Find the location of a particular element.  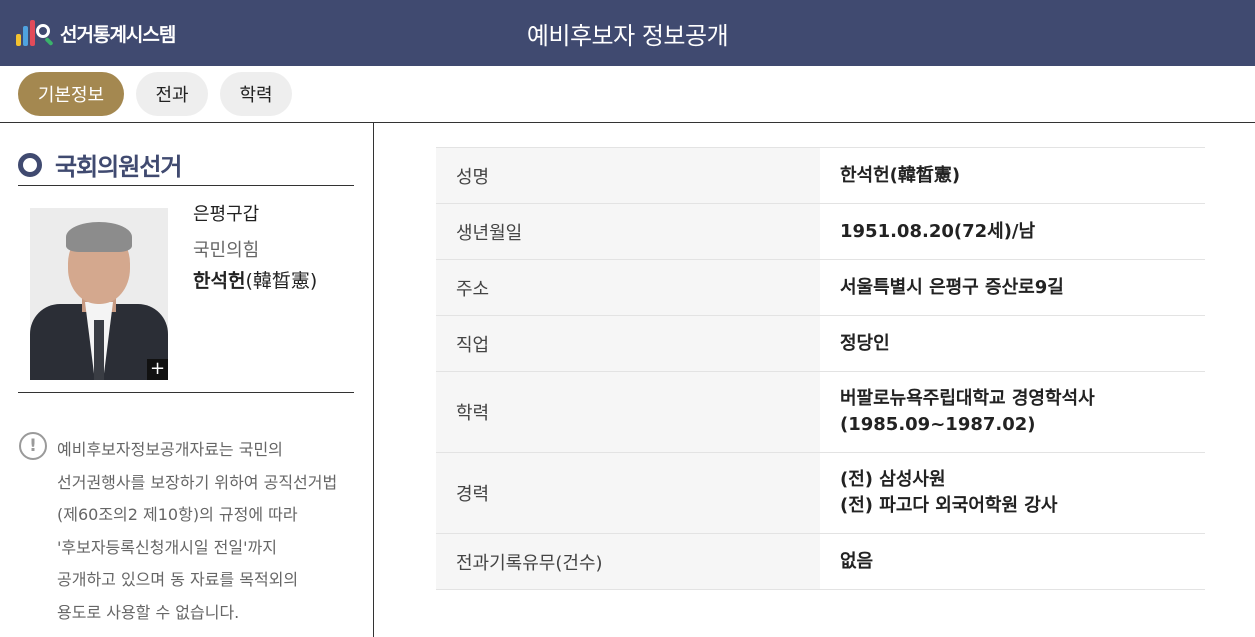

table-row: 학력 버팔로뉴욕주립대학교 경영학석사 (1985.09~1987.02) is located at coordinates (820, 412).